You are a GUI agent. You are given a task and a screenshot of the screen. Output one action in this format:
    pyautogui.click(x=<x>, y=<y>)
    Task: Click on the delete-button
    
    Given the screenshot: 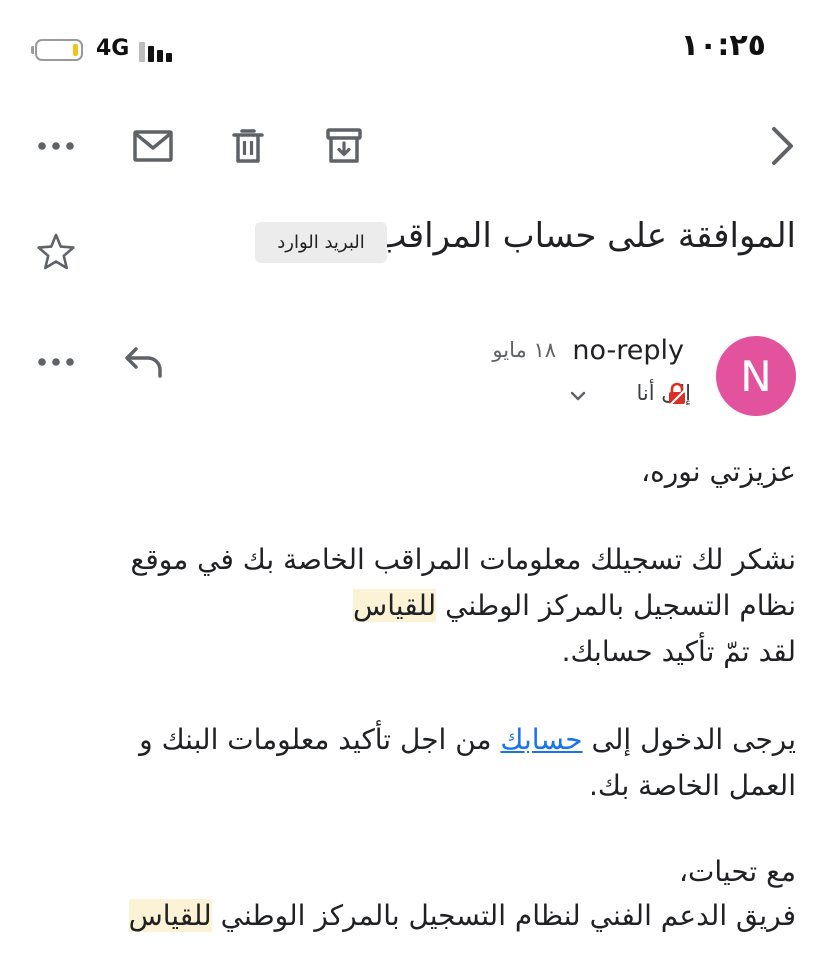 What is the action you would take?
    pyautogui.click(x=248, y=146)
    